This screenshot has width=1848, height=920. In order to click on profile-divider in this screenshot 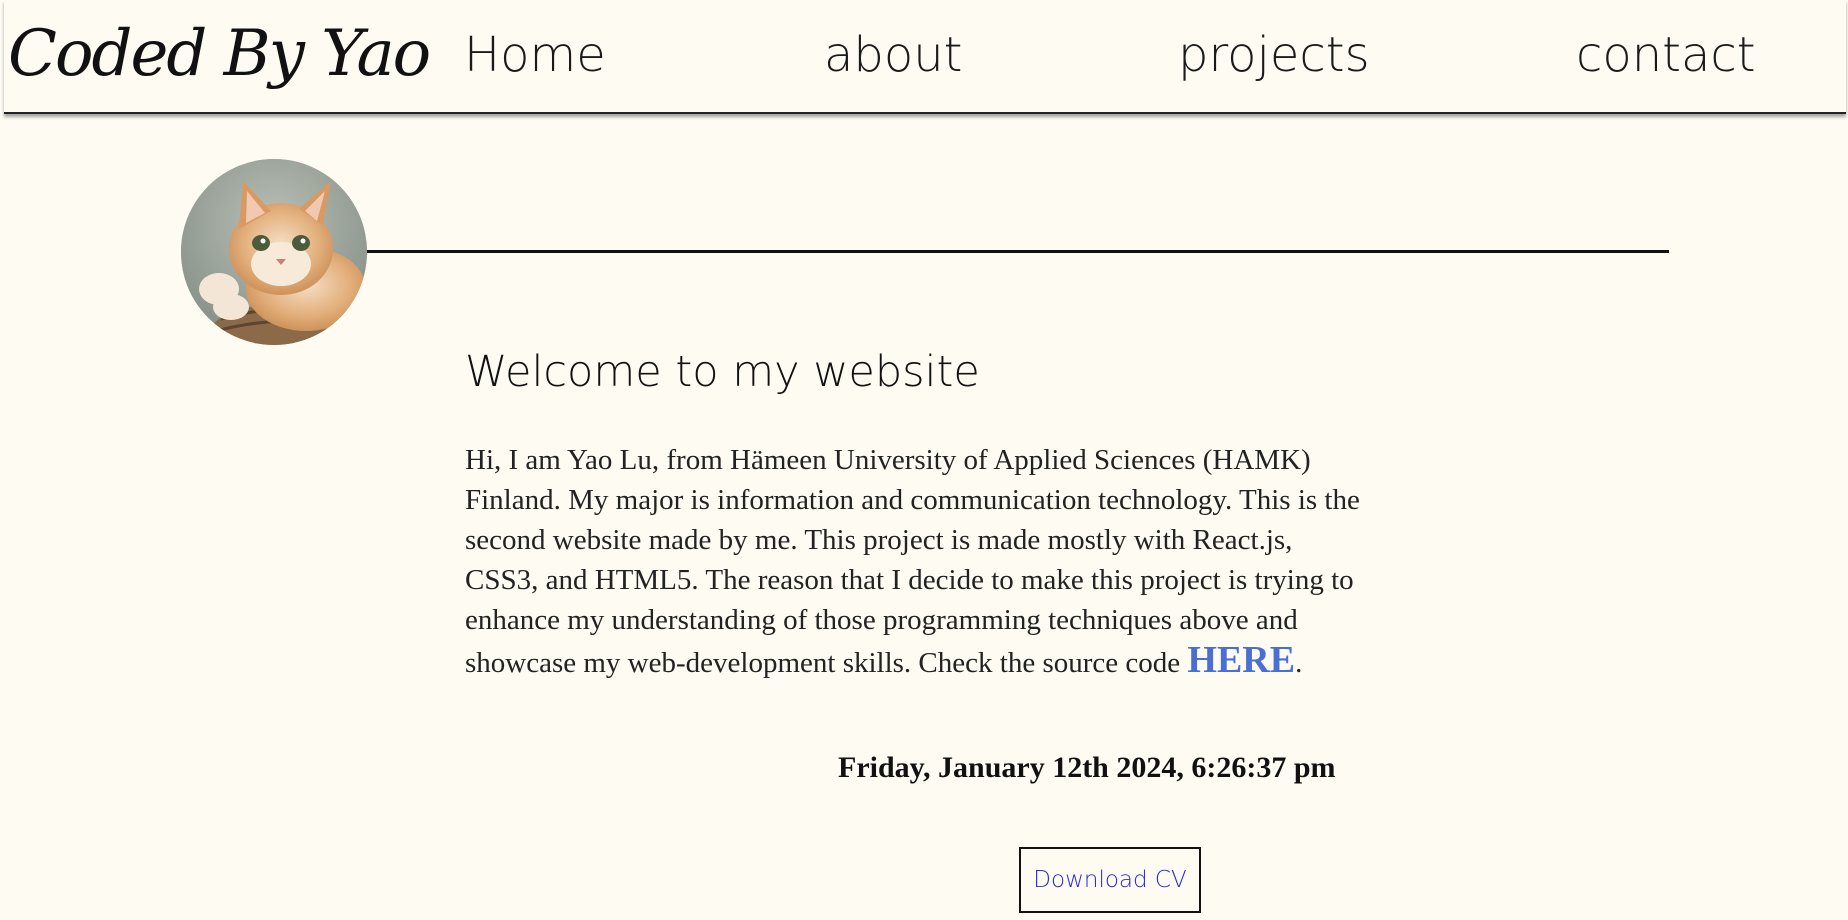, I will do `click(1018, 251)`.